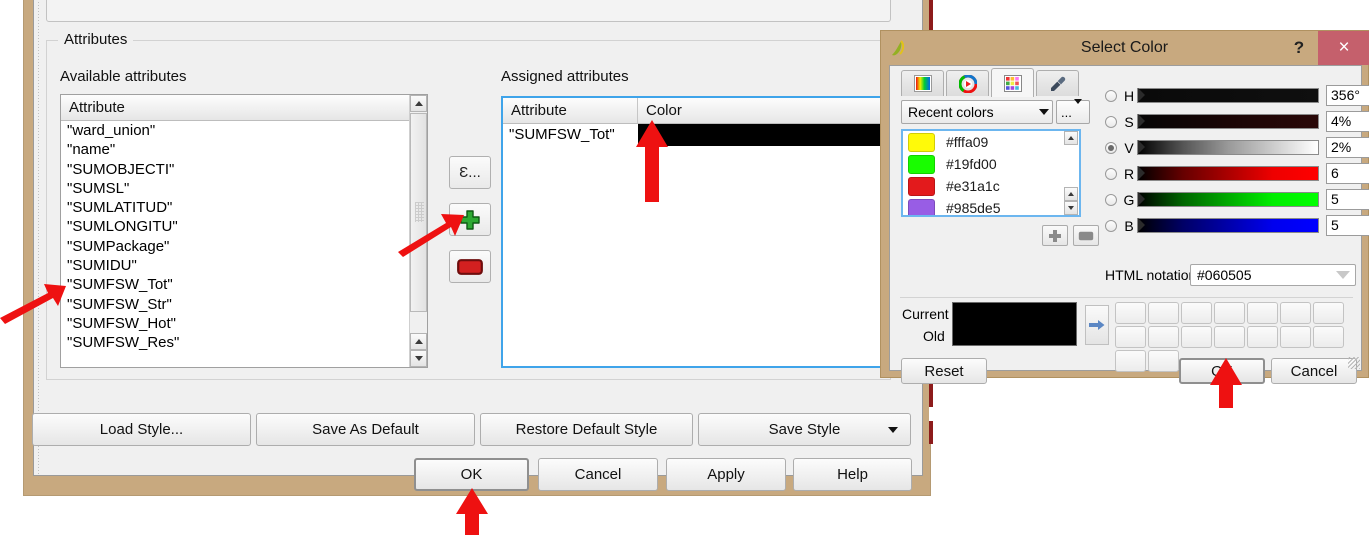 The image size is (1369, 535). What do you see at coordinates (1012, 82) in the screenshot?
I see `color-swatches-tab` at bounding box center [1012, 82].